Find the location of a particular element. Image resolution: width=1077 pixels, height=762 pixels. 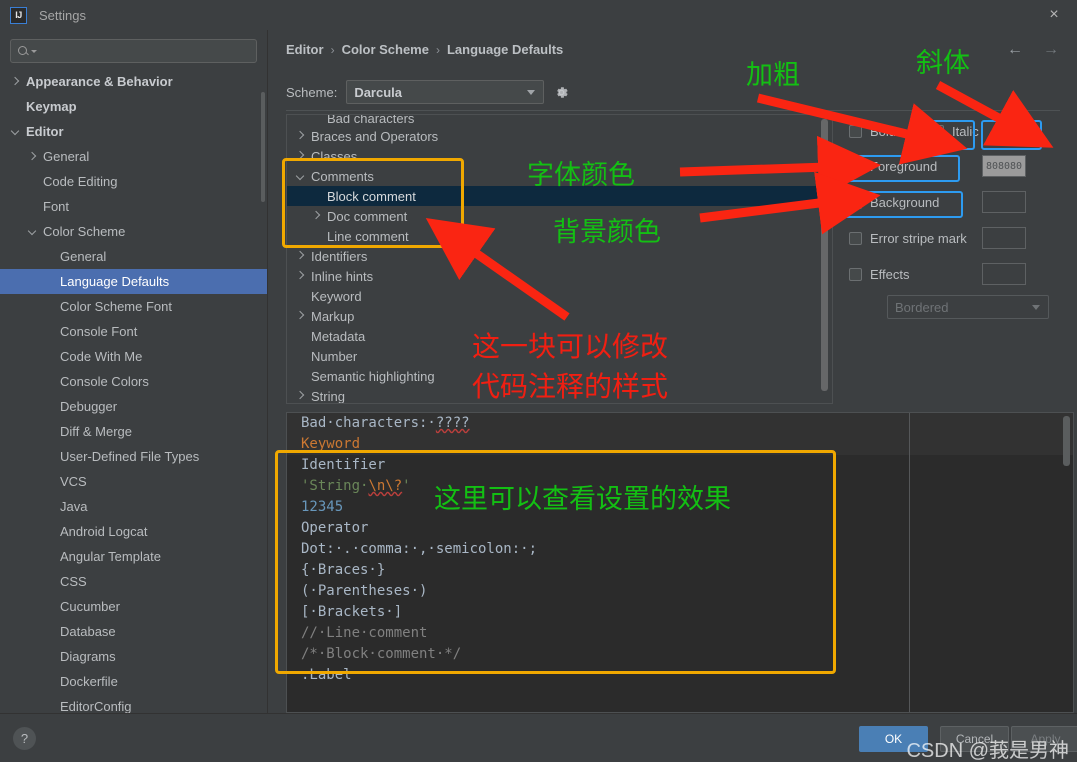

color-tree-item-inline-hints: Inline hints is located at coordinates (559, 276).